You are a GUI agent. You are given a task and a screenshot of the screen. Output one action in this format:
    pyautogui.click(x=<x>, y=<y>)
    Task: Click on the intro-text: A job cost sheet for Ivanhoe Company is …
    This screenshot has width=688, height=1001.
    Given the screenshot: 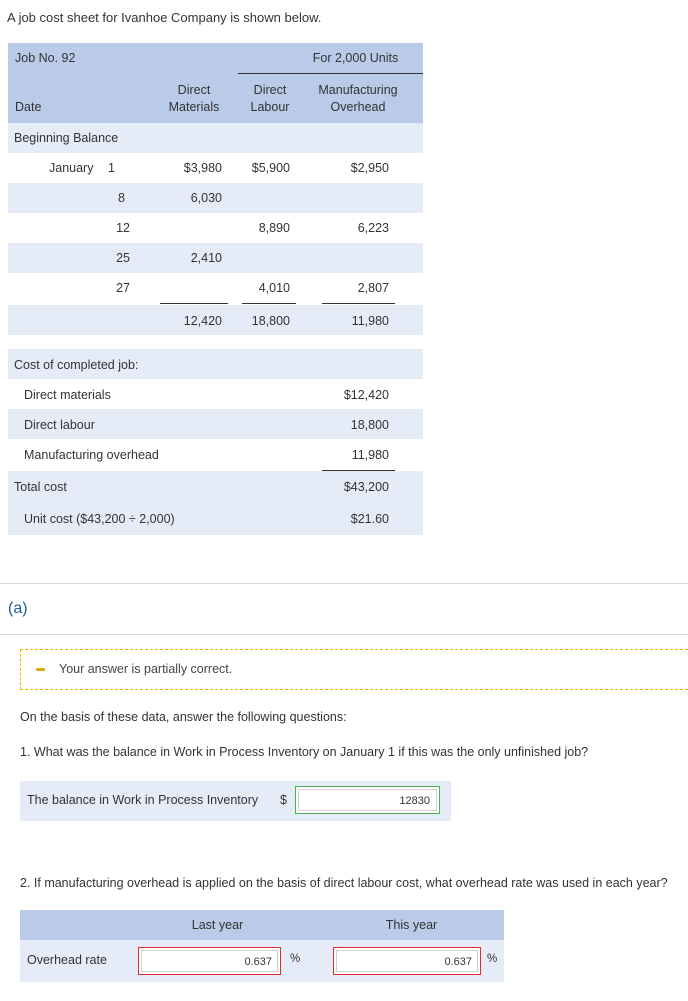 What is the action you would take?
    pyautogui.click(x=164, y=17)
    